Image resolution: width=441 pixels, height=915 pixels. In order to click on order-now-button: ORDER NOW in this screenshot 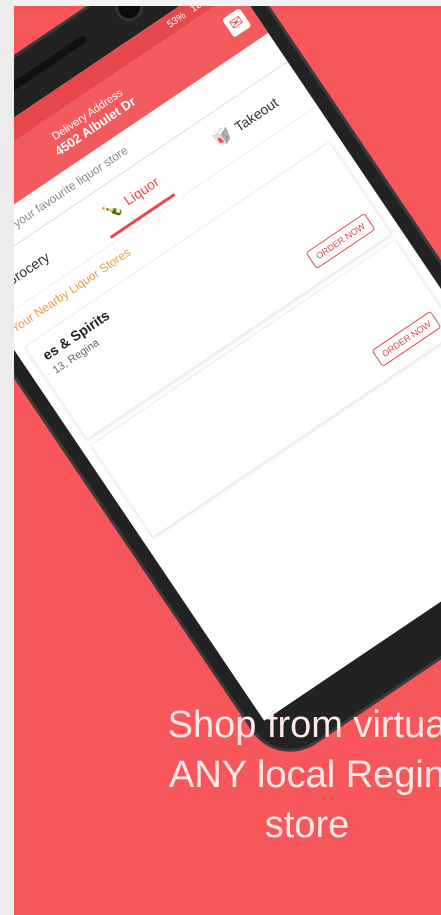, I will do `click(406, 339)`.